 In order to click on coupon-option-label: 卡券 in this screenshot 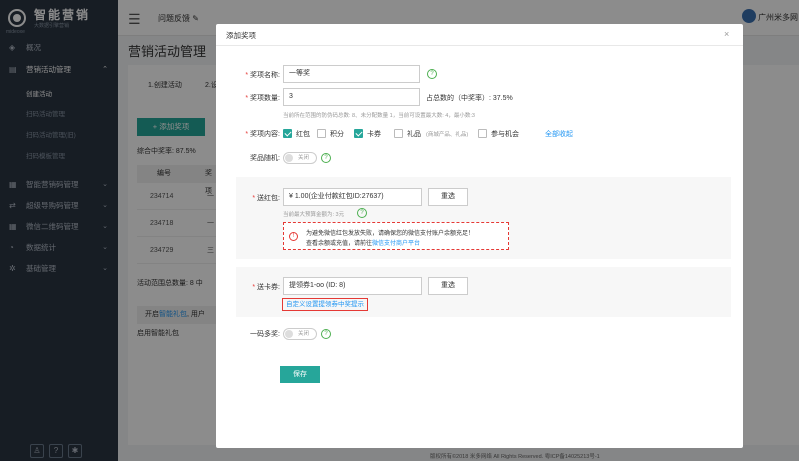, I will do `click(374, 134)`.